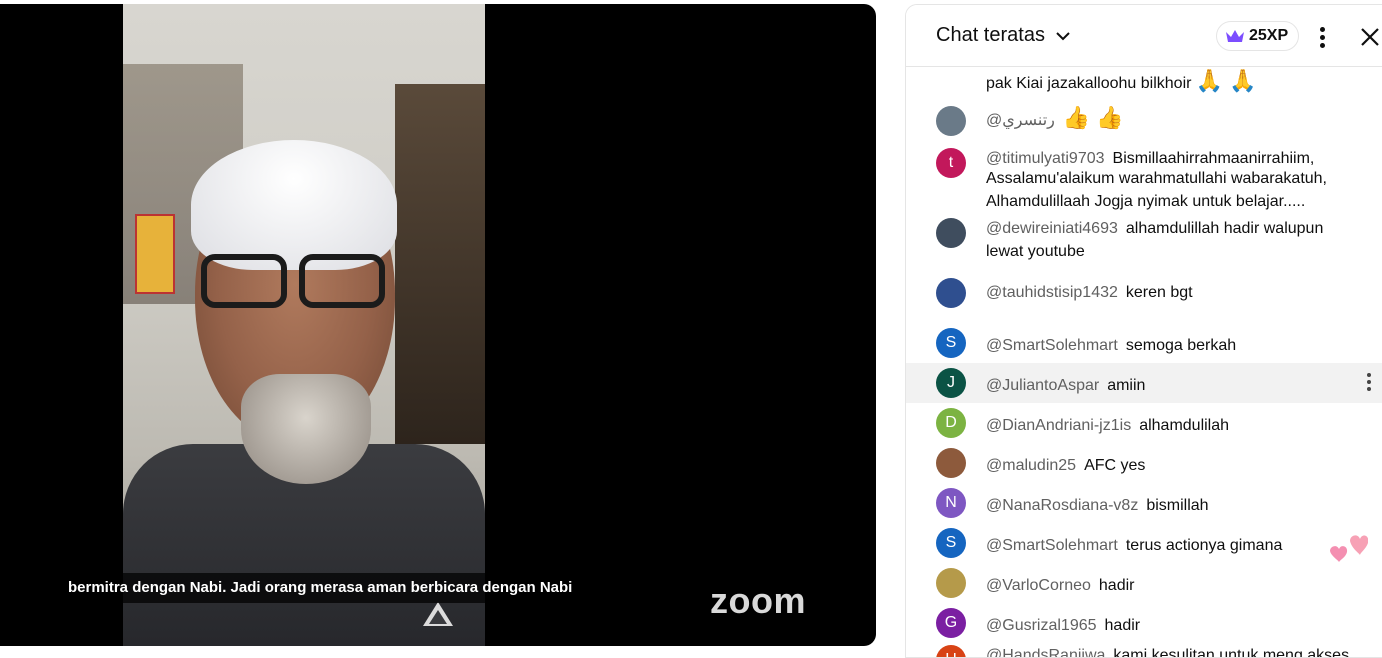 The height and width of the screenshot is (658, 1382). I want to click on message-body: @maludin25 AFC yes, so click(1173, 464).